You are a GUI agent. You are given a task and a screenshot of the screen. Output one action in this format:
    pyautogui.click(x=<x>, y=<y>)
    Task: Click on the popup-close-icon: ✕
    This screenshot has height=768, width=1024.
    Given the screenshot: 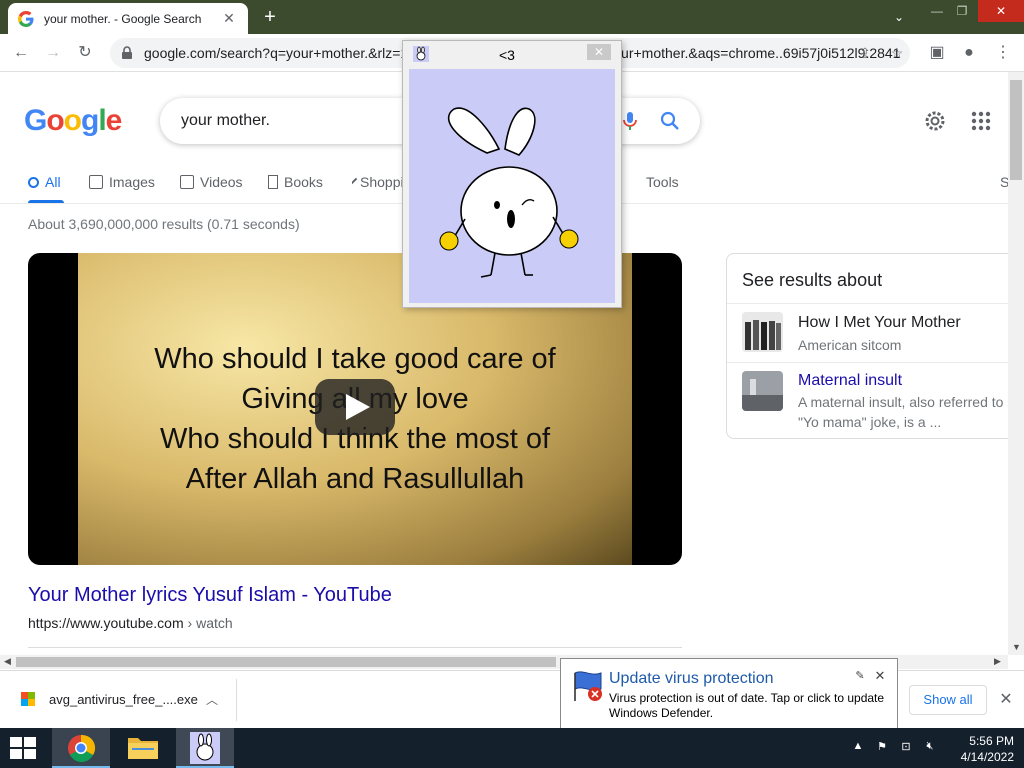 What is the action you would take?
    pyautogui.click(x=599, y=52)
    